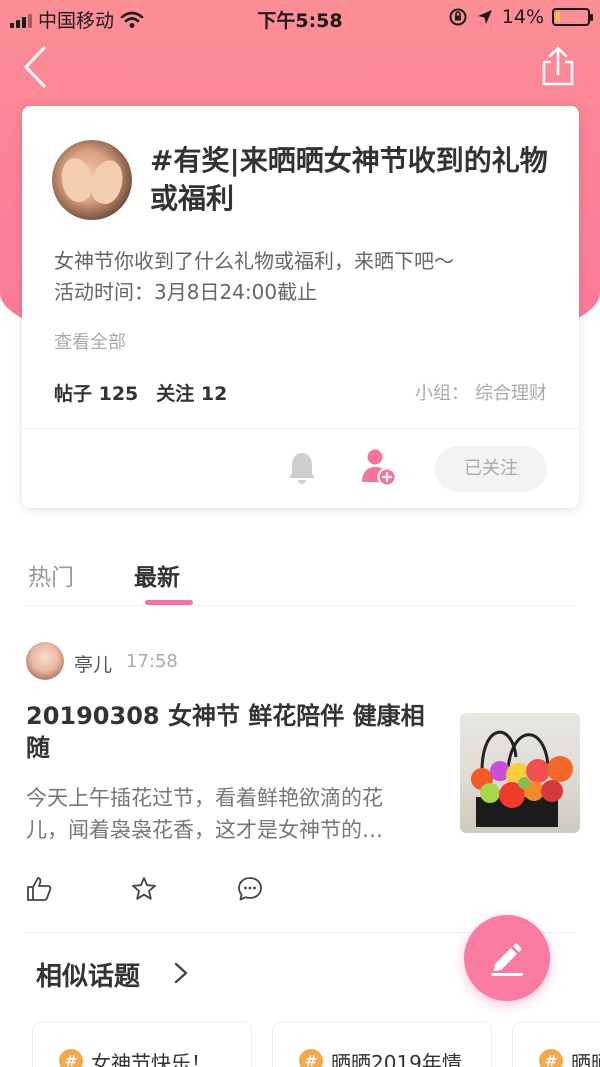  I want to click on similar-topic-card: # 晒晒, so click(556, 1044).